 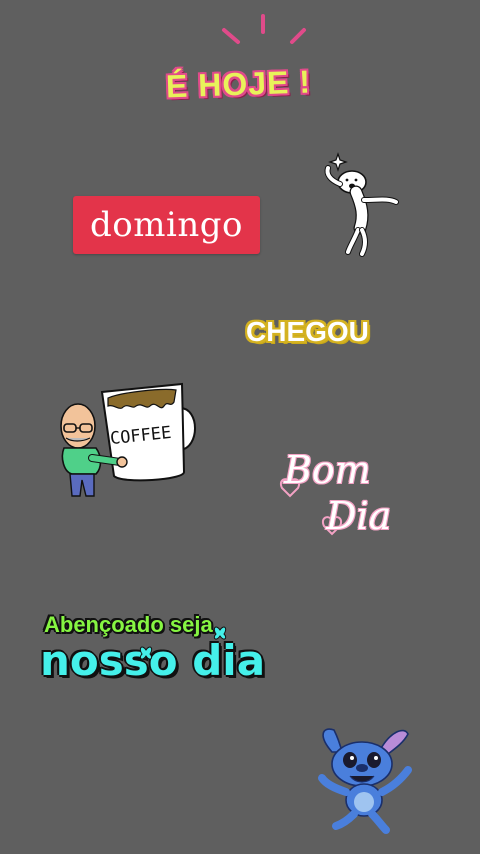 I want to click on sticker-stitch, so click(x=367, y=778).